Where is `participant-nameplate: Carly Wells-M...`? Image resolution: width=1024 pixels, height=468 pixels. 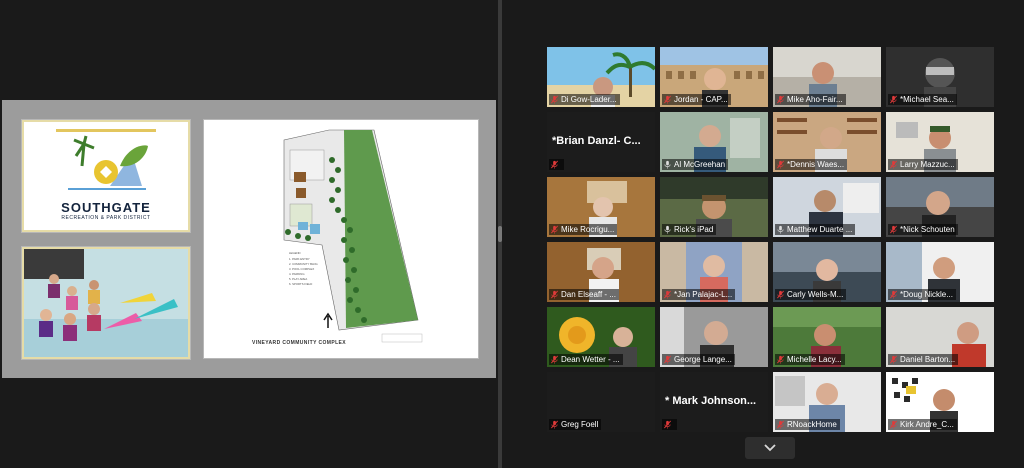
participant-nameplate: Carly Wells-M... is located at coordinates (811, 294).